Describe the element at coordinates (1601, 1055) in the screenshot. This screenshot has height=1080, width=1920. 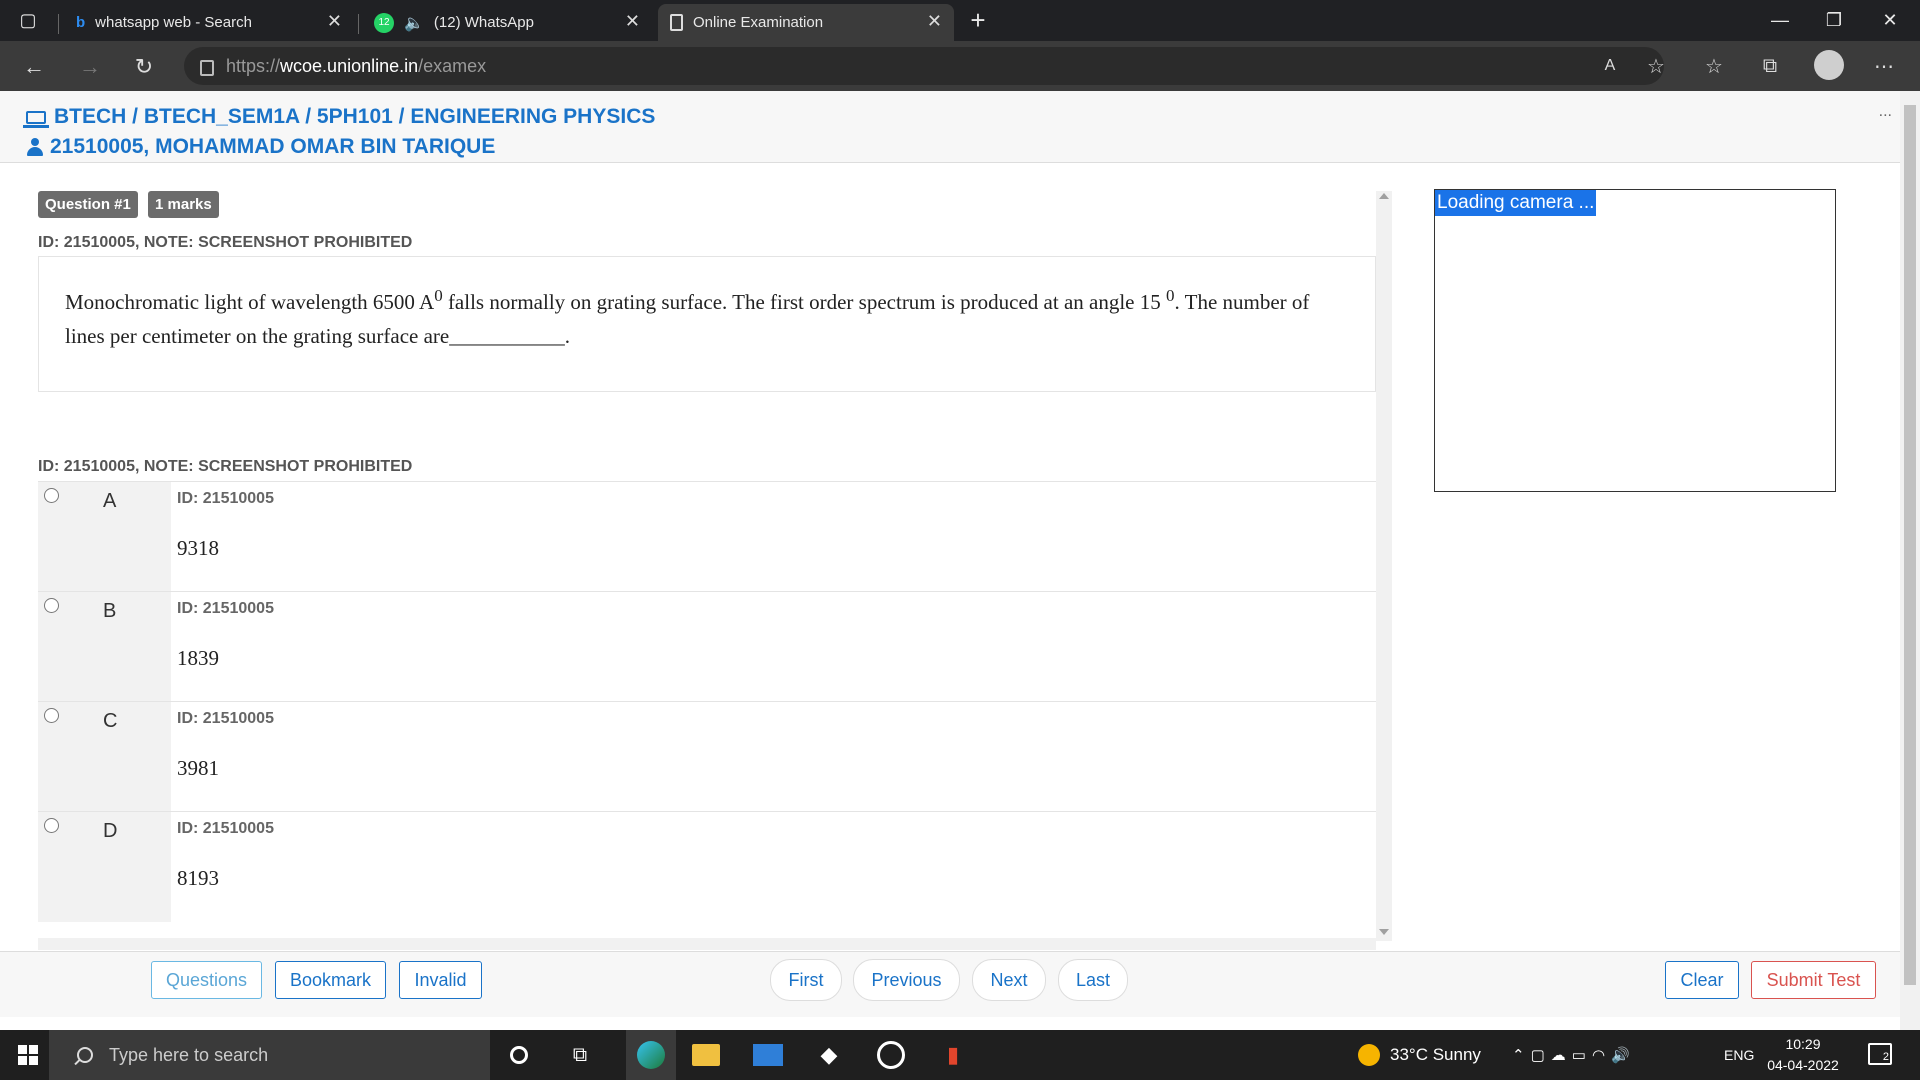
I see `wifi-icon: ◠` at that location.